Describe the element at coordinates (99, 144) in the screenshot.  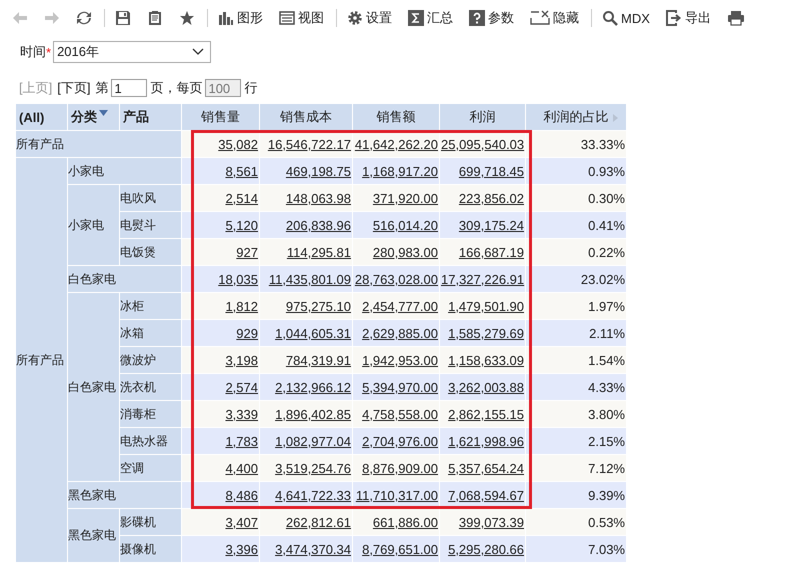
I see `row-header: 所有产品` at that location.